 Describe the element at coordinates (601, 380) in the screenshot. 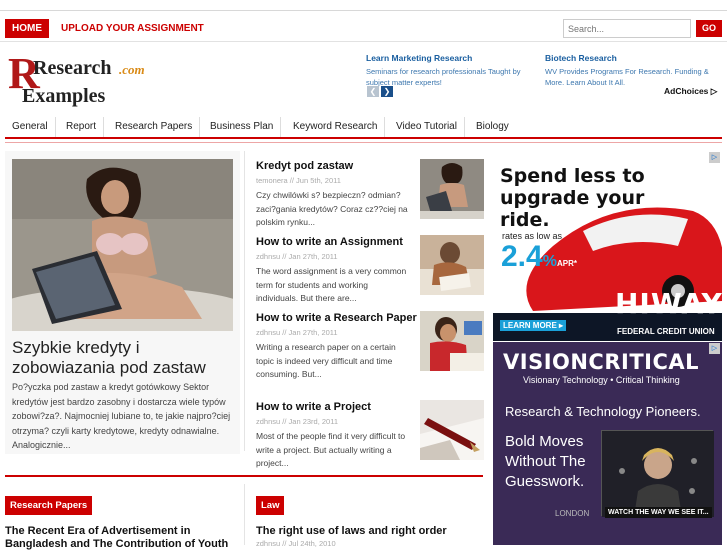

I see `ad-vision-tagline: Visionary Technology • Critical Thinking` at that location.